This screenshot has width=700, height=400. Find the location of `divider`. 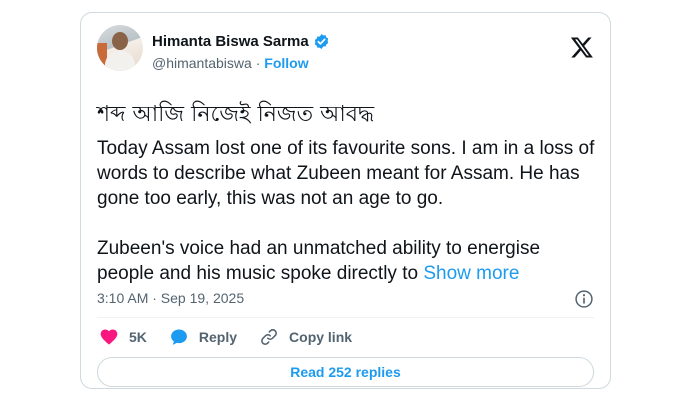

divider is located at coordinates (345, 317).